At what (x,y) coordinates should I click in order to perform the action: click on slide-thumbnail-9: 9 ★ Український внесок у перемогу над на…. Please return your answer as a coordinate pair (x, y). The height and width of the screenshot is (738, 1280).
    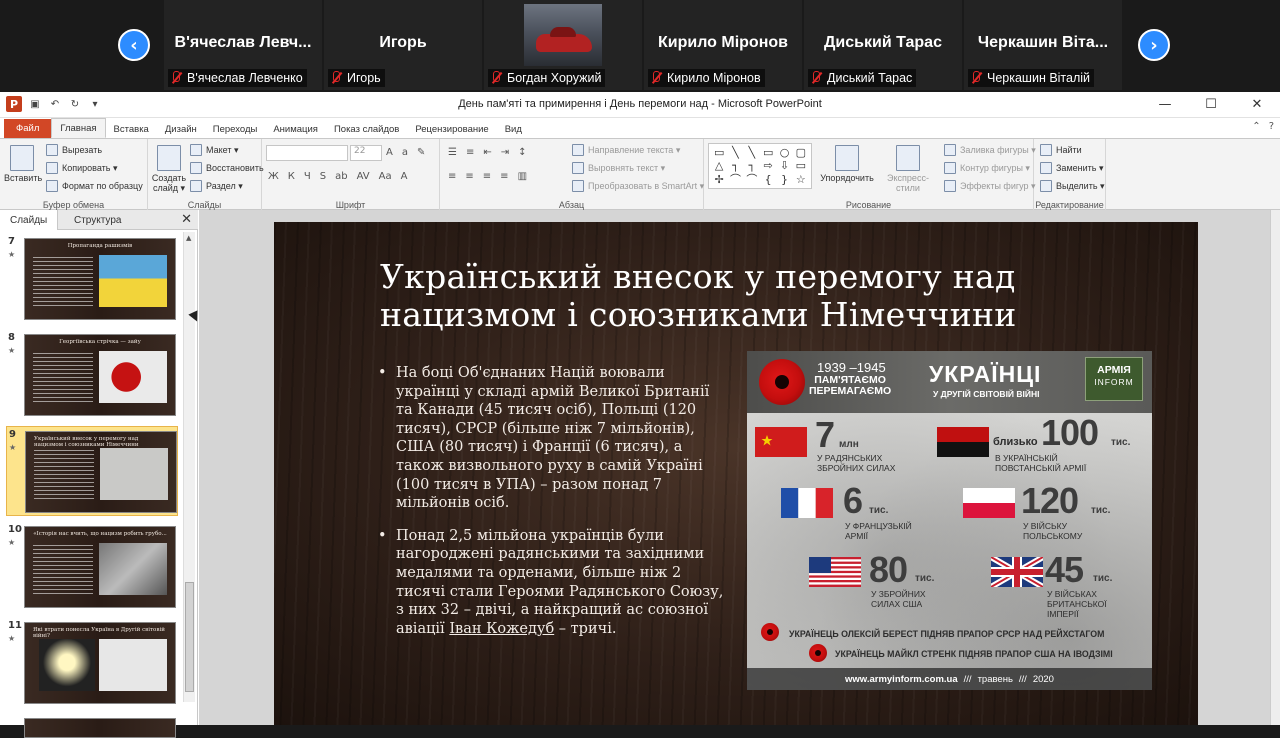
    Looking at the image, I should click on (92, 471).